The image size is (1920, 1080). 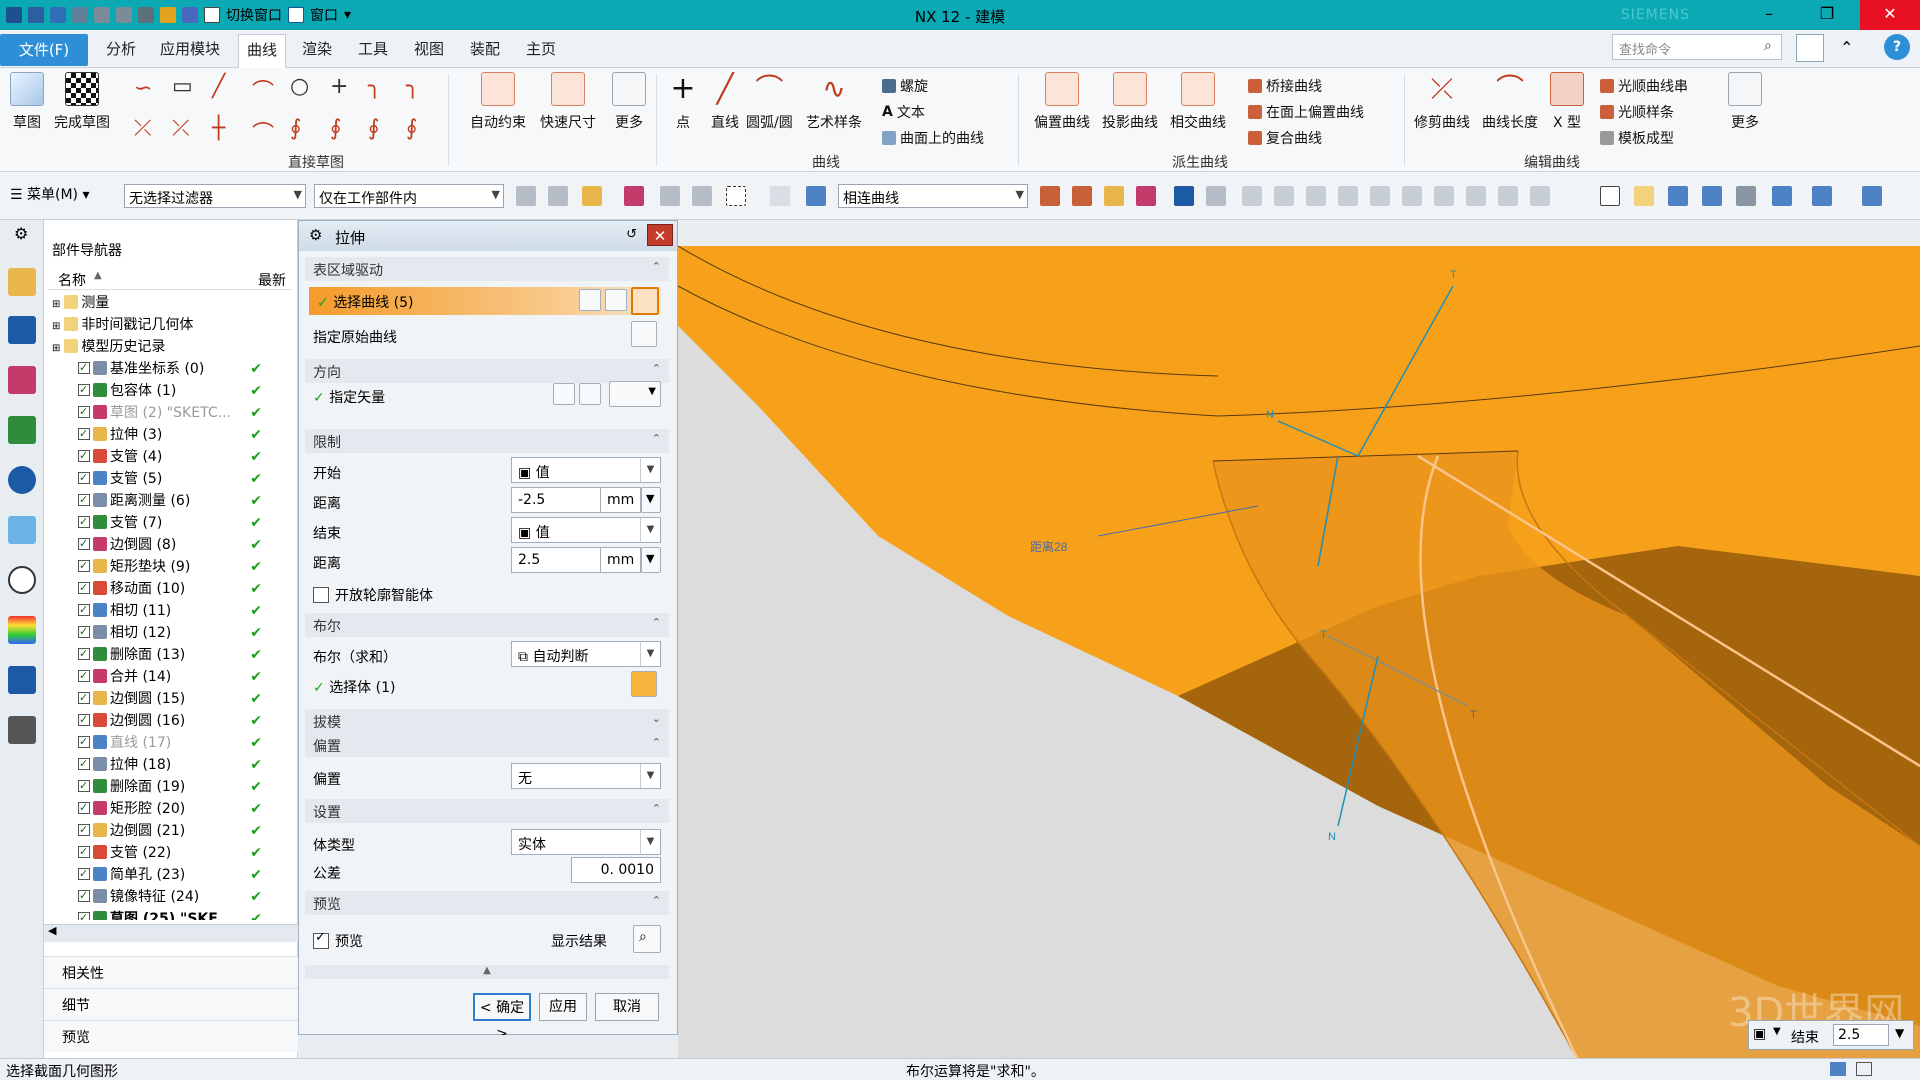 I want to click on history-clock-icon, so click(x=22, y=580).